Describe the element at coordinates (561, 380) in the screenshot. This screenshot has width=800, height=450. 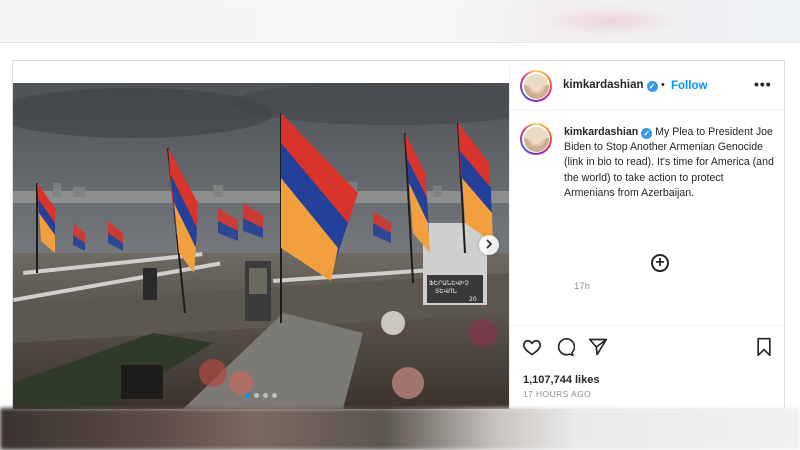
I see `like-count: 1,107,744 likes` at that location.